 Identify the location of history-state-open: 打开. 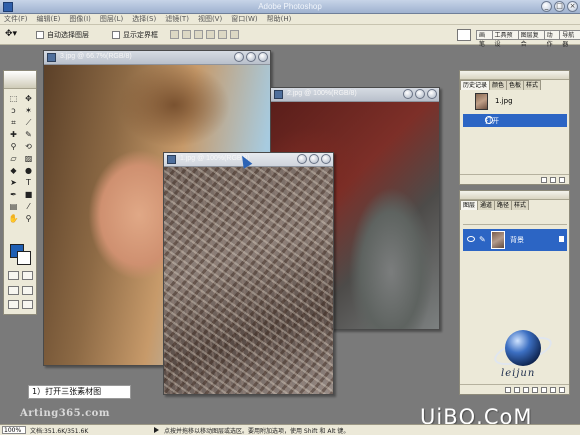
(515, 120).